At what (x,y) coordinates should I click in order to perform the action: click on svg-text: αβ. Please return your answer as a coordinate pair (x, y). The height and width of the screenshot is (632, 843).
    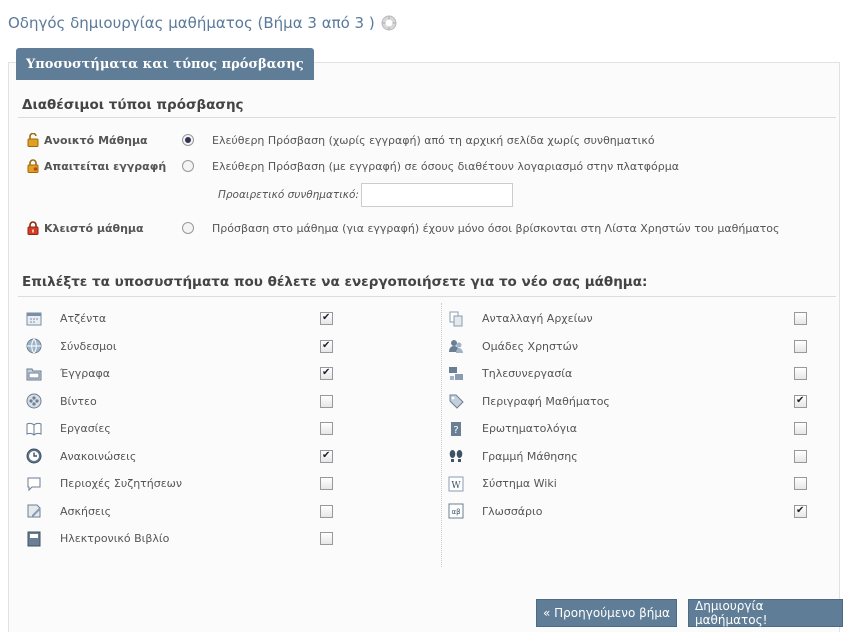
    Looking at the image, I should click on (455, 512).